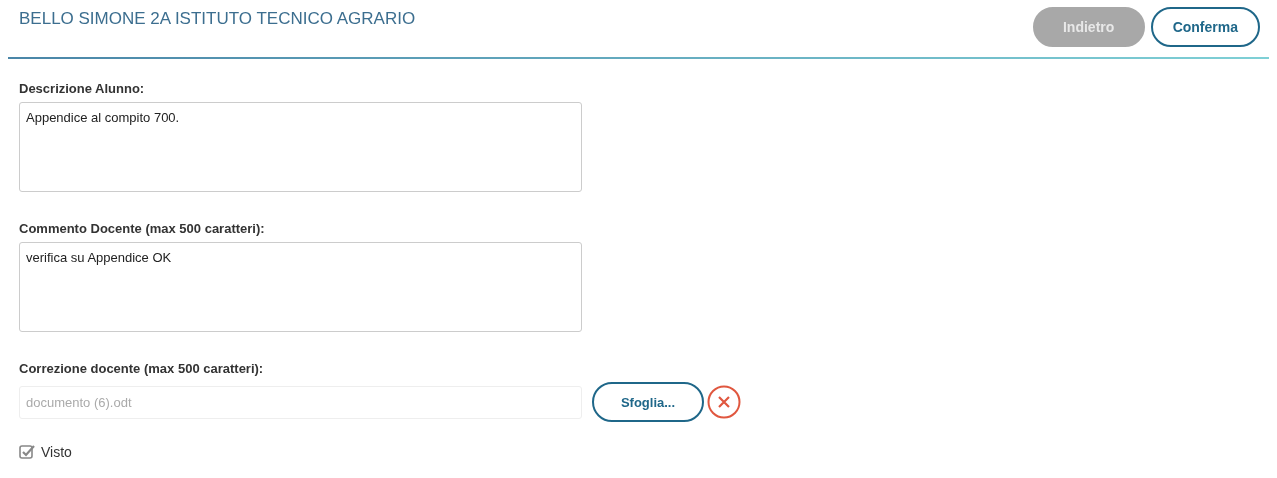 This screenshot has width=1277, height=478. Describe the element at coordinates (217, 19) in the screenshot. I see `page-title: BELLO SIMONE 2A ISTITUTO TECNICO AGRARIO` at that location.